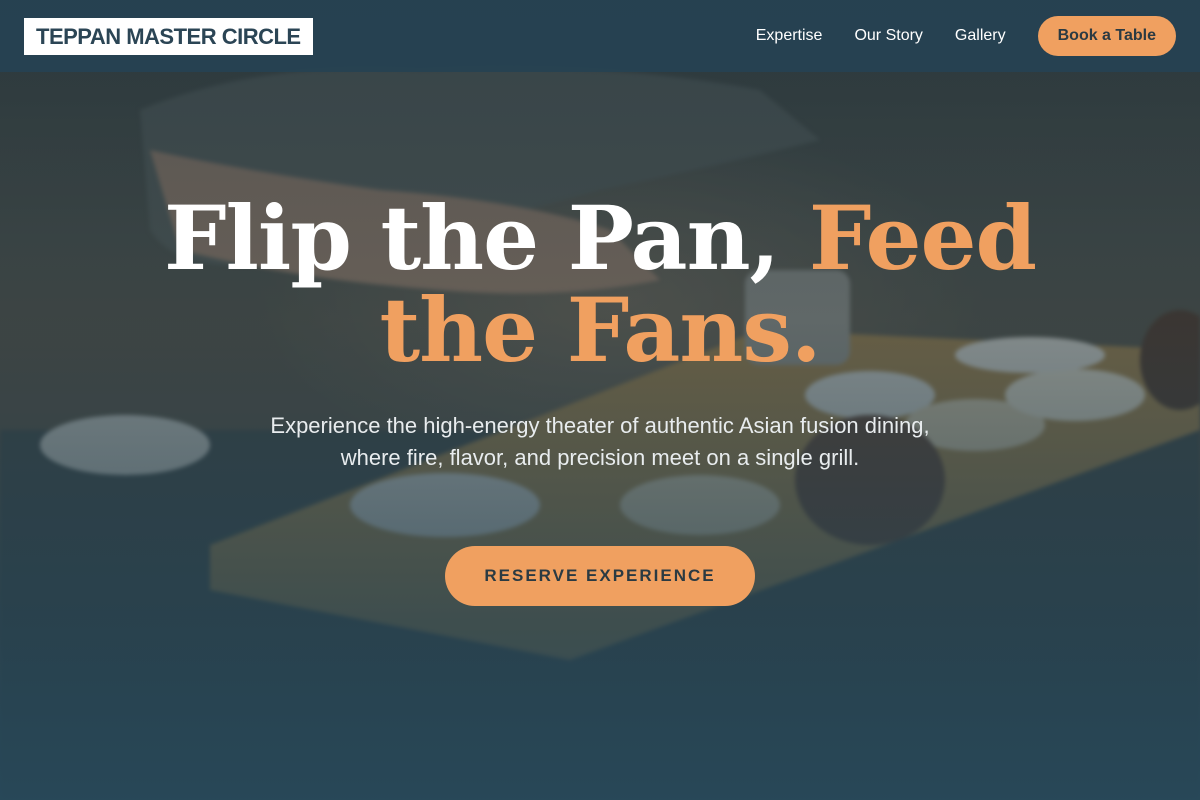 This screenshot has height=800, width=1200. What do you see at coordinates (980, 36) in the screenshot?
I see `nav-link-gallery: Gallery` at bounding box center [980, 36].